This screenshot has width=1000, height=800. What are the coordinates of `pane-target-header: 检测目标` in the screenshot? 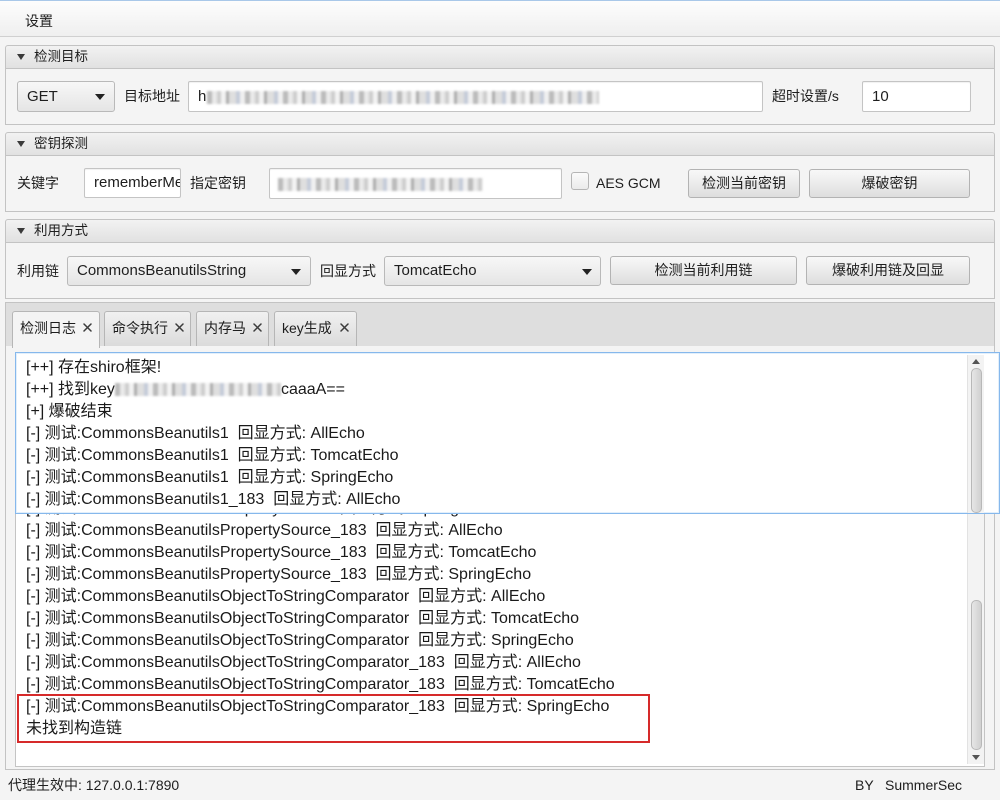 It's located at (500, 57).